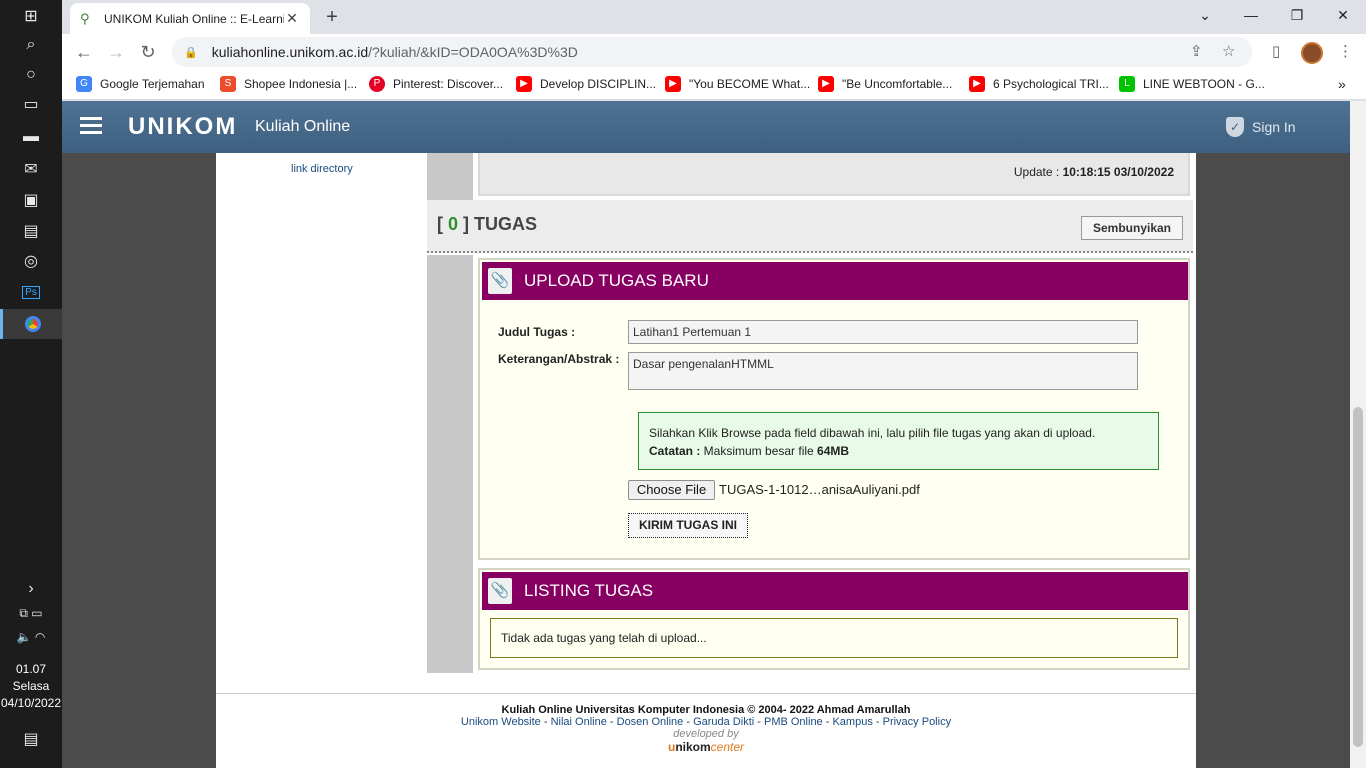 The width and height of the screenshot is (1366, 768). I want to click on judul-input: Latihan1 Pertemuan 1, so click(883, 332).